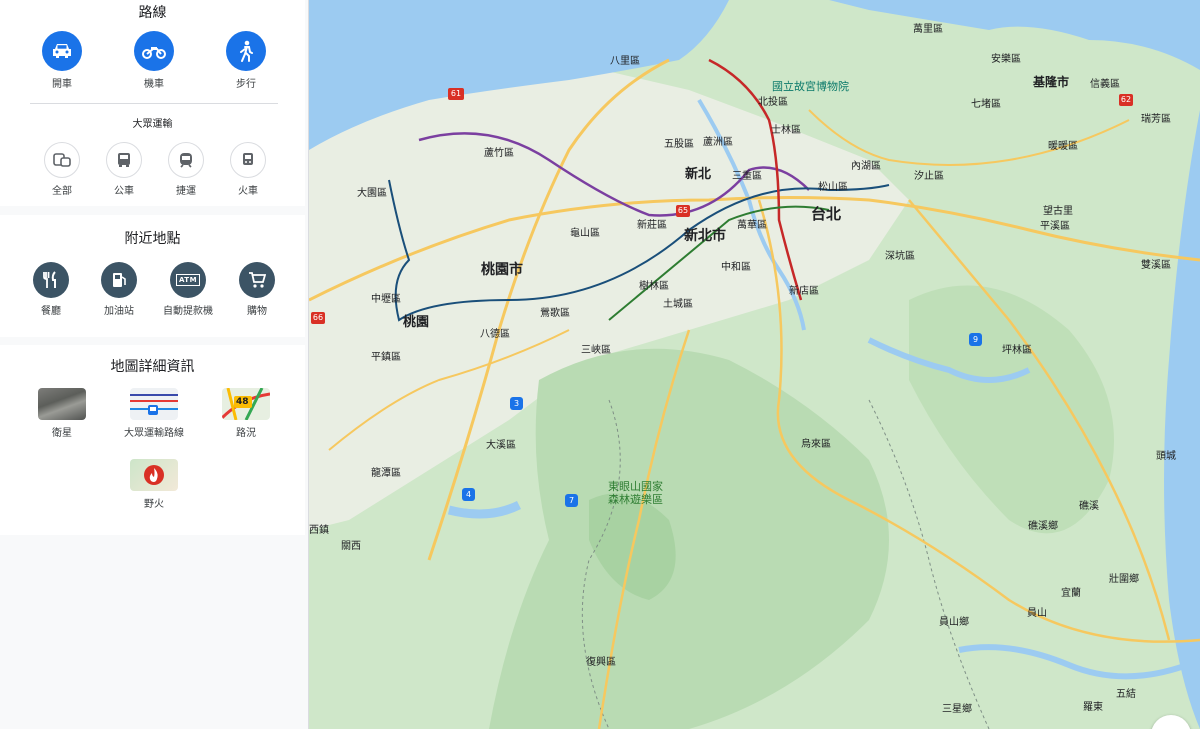 Image resolution: width=1200 pixels, height=729 pixels. What do you see at coordinates (826, 213) in the screenshot?
I see `map-label-taipei: 台北` at bounding box center [826, 213].